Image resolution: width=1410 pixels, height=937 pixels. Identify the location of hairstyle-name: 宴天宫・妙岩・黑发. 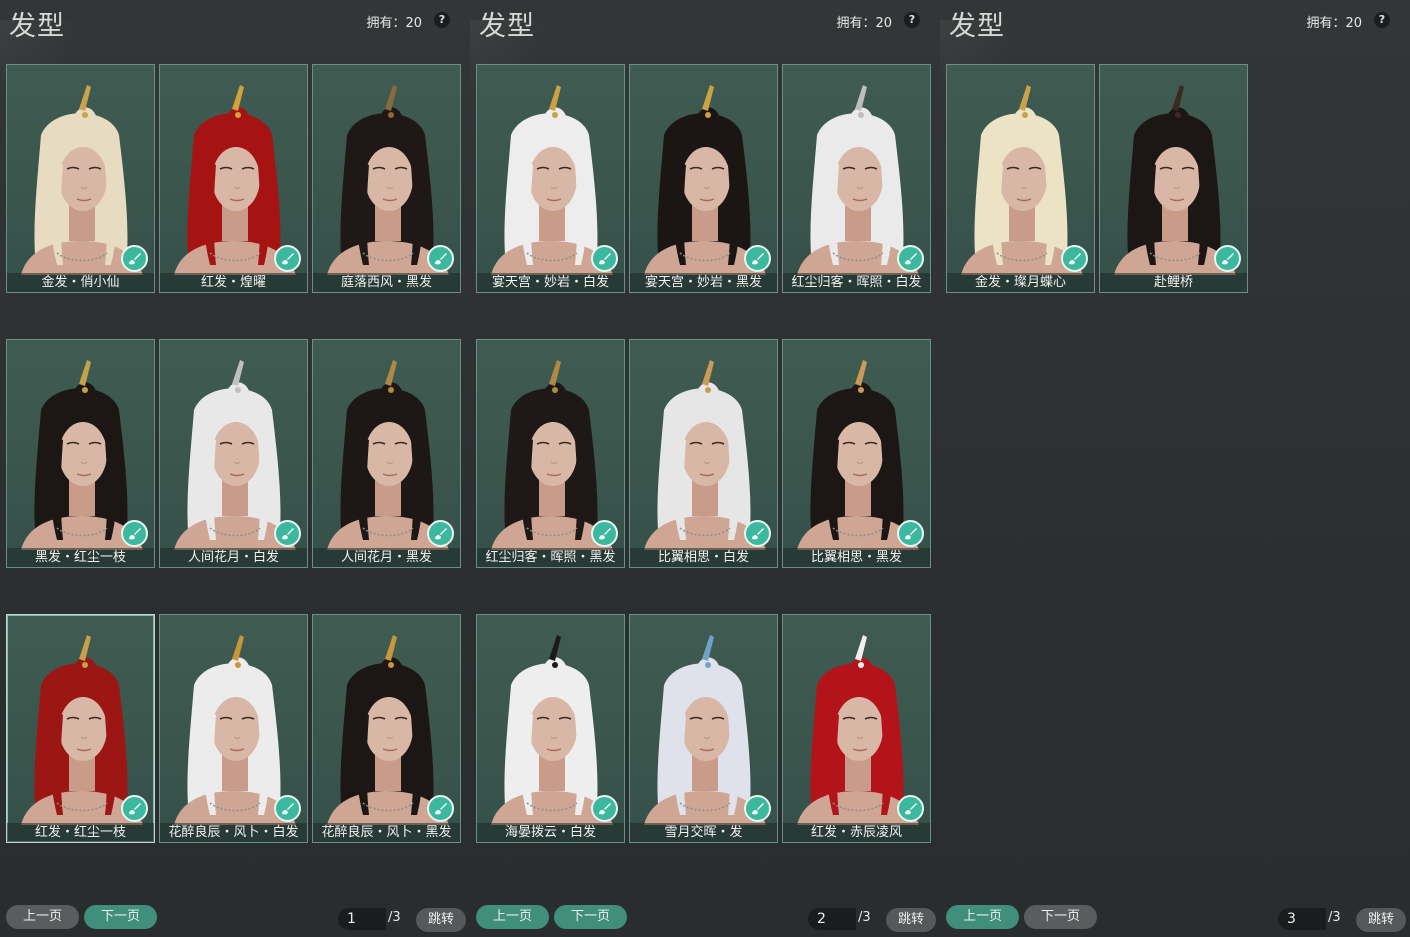
(703, 282).